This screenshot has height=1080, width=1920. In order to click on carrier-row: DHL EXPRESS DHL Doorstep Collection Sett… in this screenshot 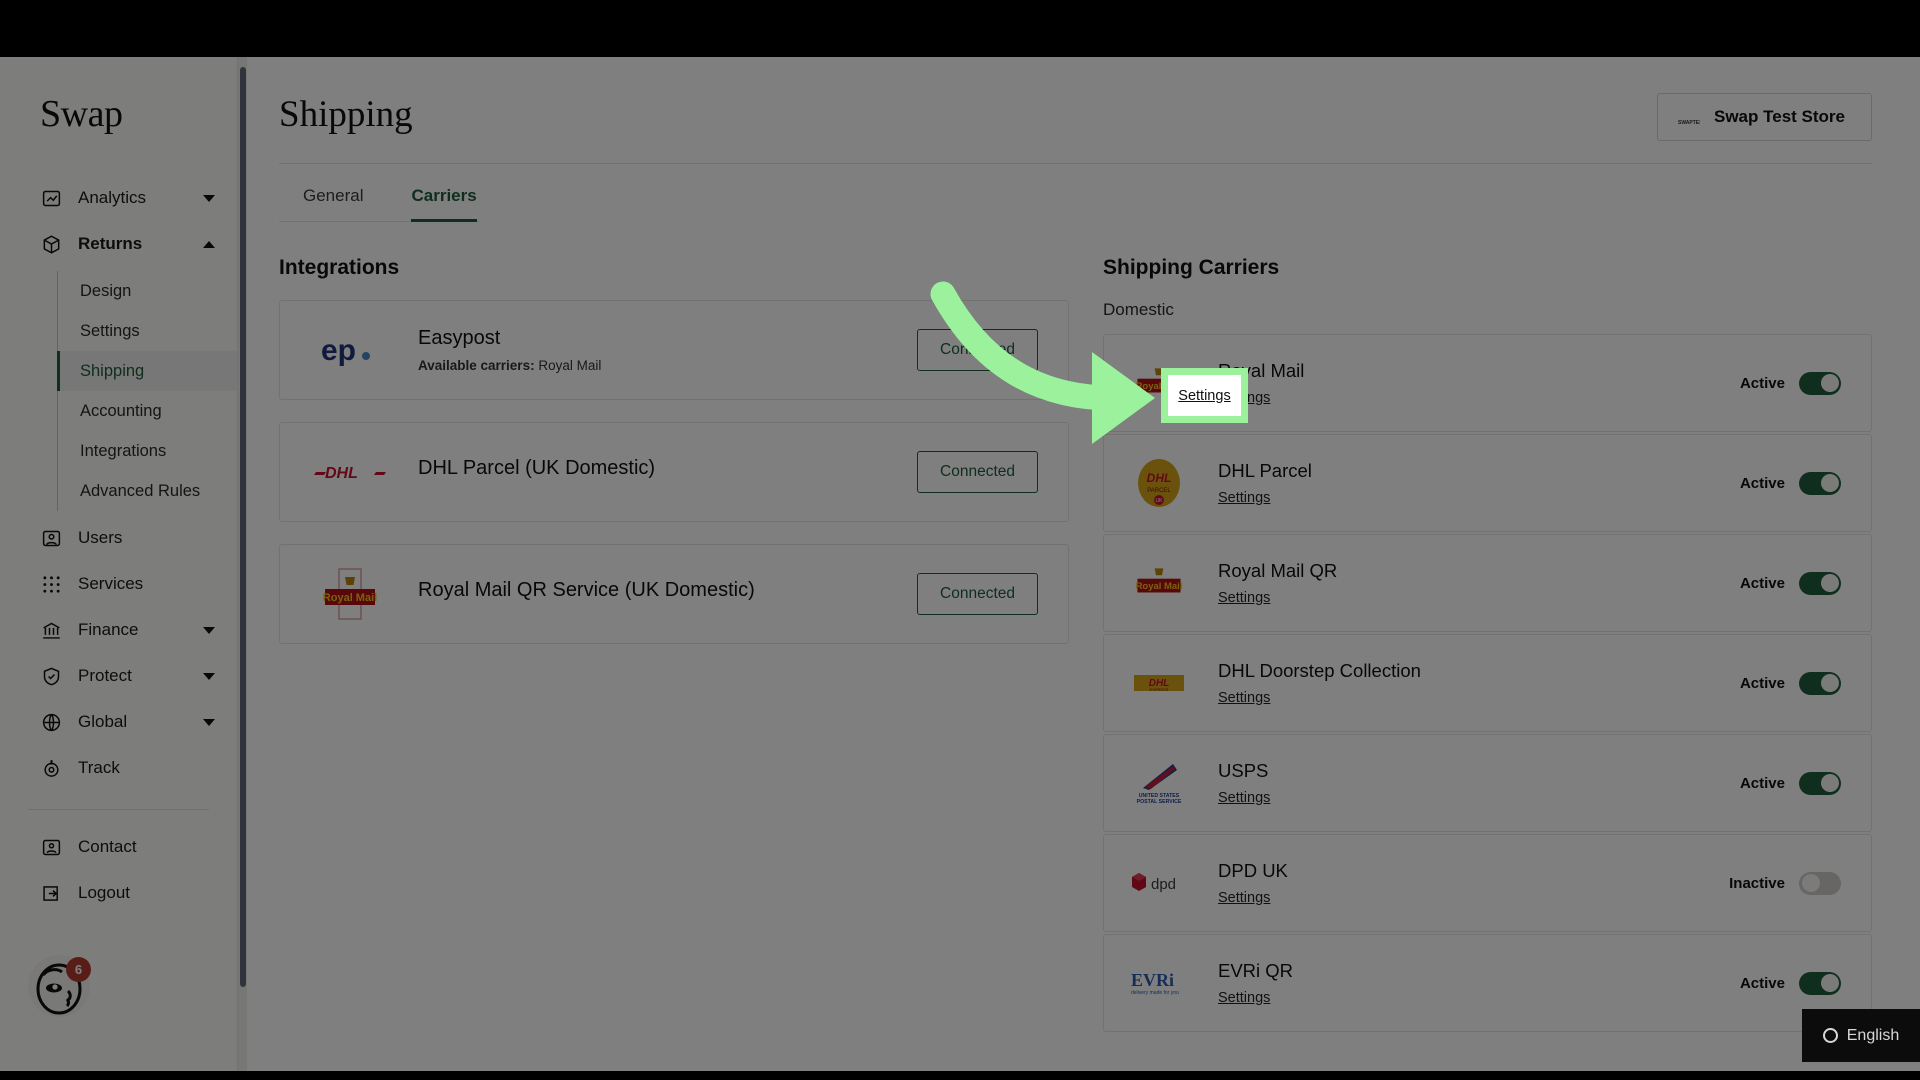, I will do `click(1487, 683)`.